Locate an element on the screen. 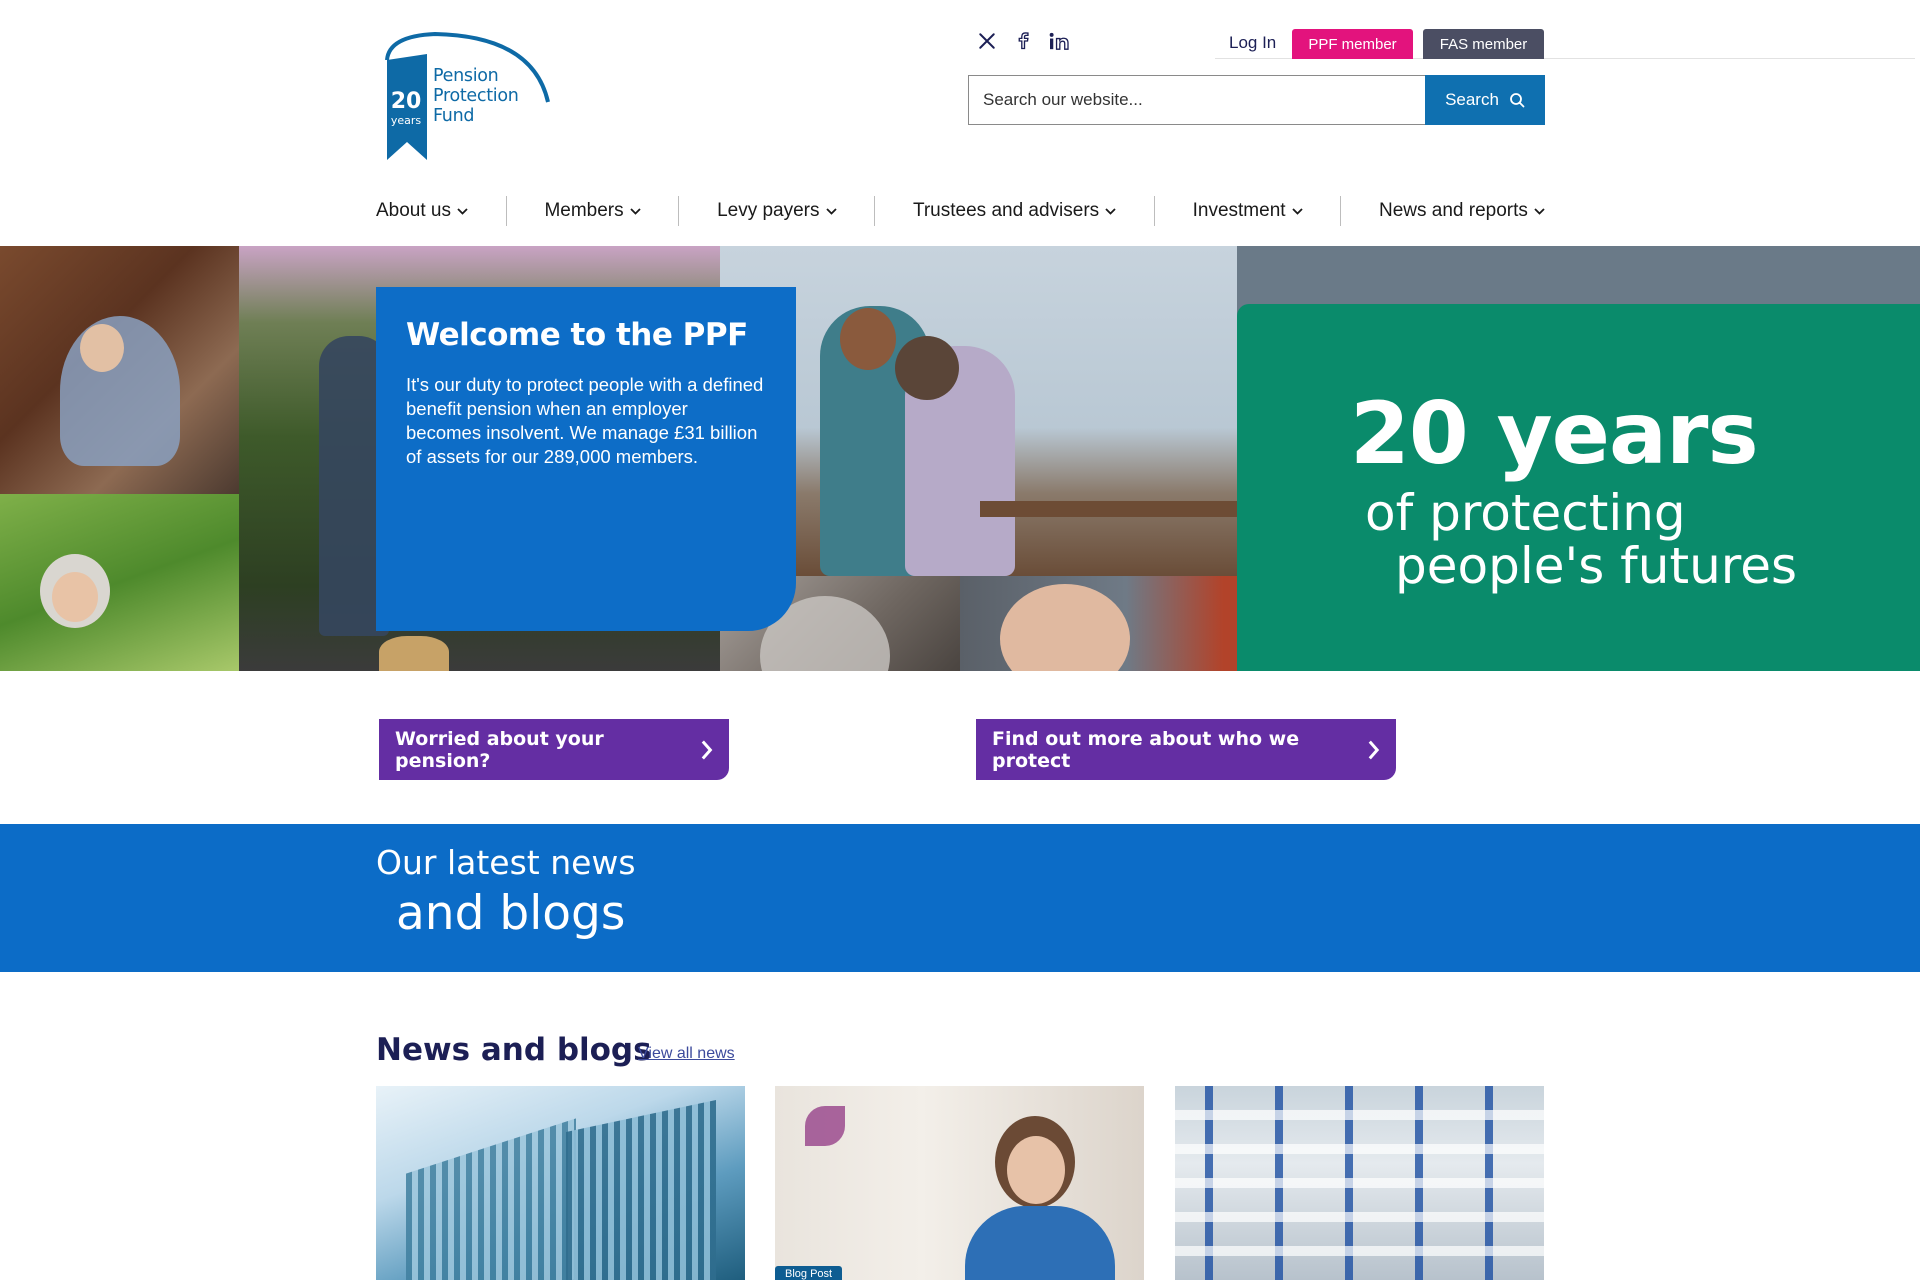 The height and width of the screenshot is (1280, 1920). fas-member-button: FAS member is located at coordinates (1483, 44).